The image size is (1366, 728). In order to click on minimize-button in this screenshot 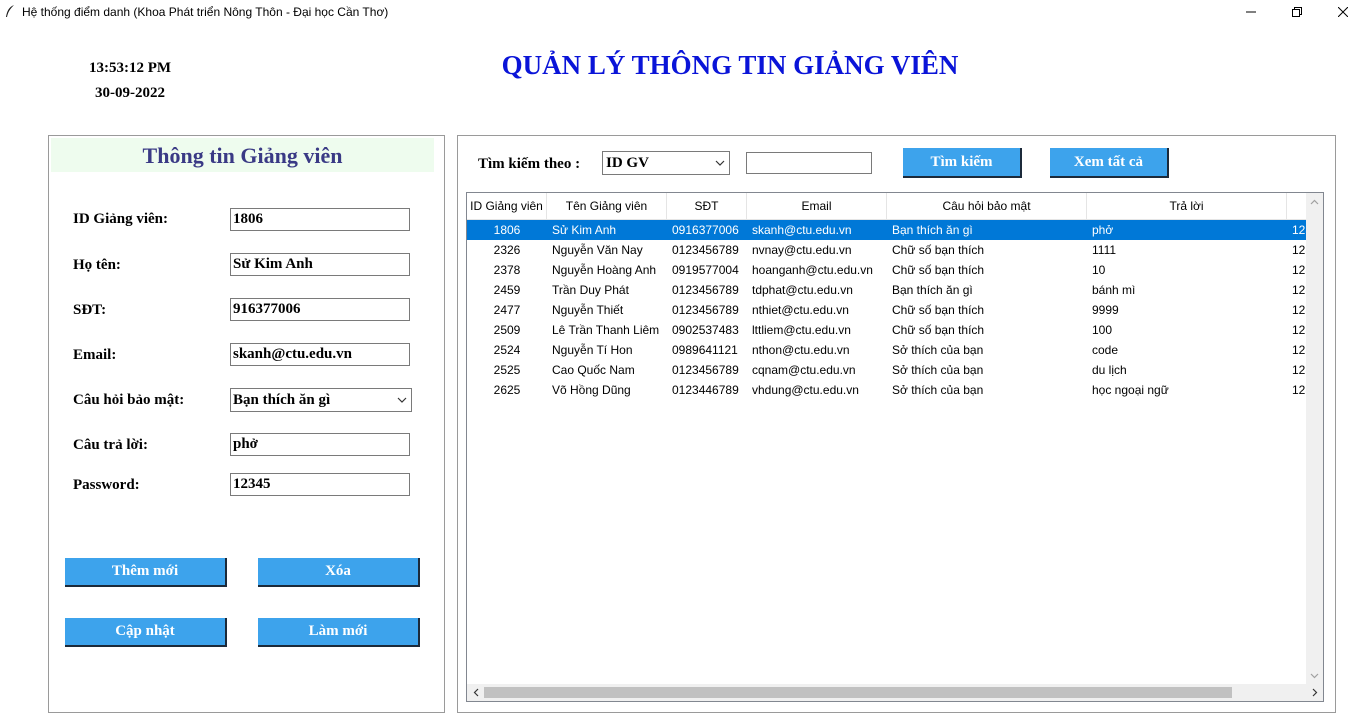, I will do `click(1251, 12)`.